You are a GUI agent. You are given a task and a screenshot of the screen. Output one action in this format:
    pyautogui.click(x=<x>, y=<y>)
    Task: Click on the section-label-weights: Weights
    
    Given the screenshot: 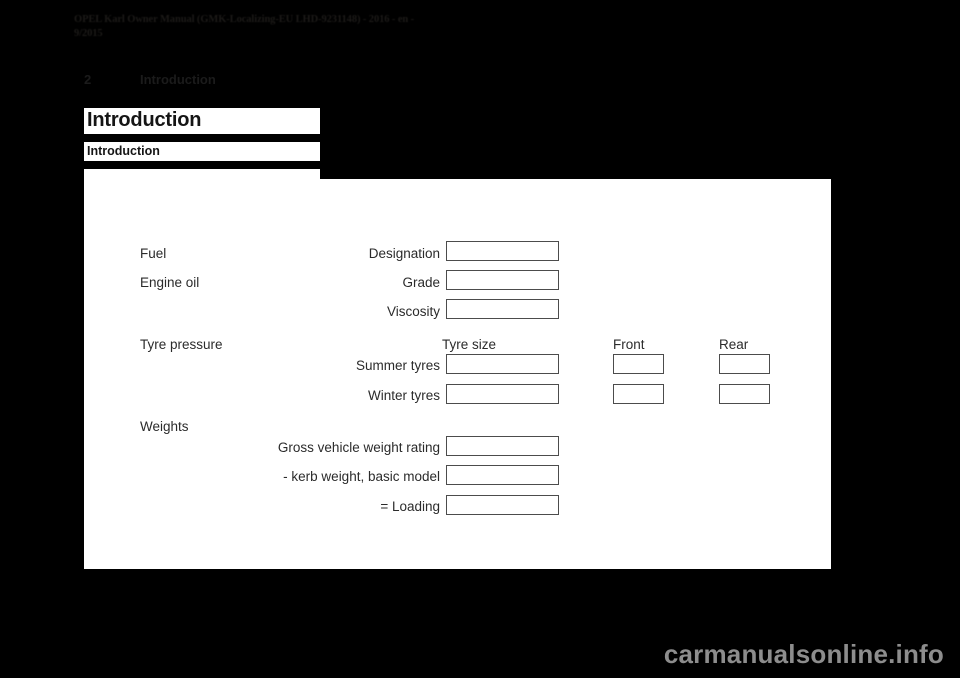 What is the action you would take?
    pyautogui.click(x=164, y=426)
    